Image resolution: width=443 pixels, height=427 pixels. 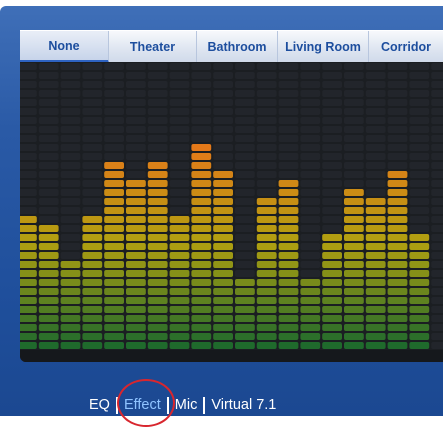 I want to click on tab-none: None, so click(x=64, y=47).